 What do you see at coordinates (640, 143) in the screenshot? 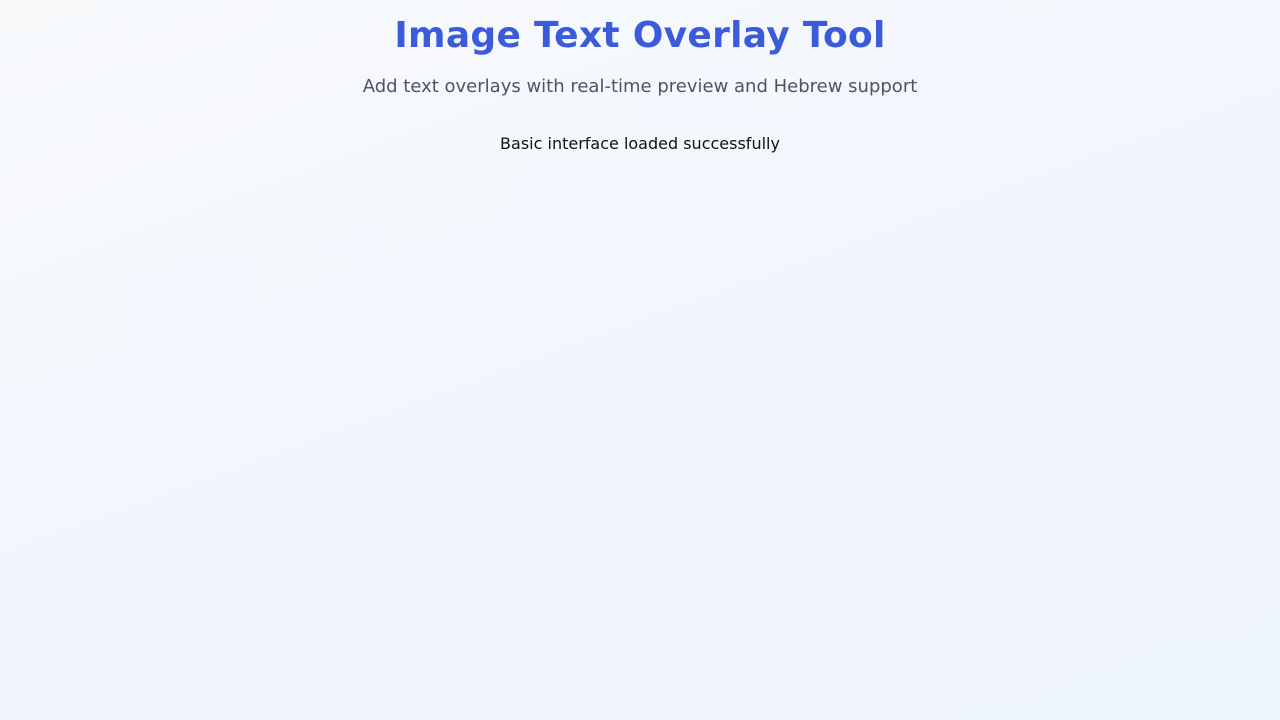
I see `status-message: Basic interface loaded successfully` at bounding box center [640, 143].